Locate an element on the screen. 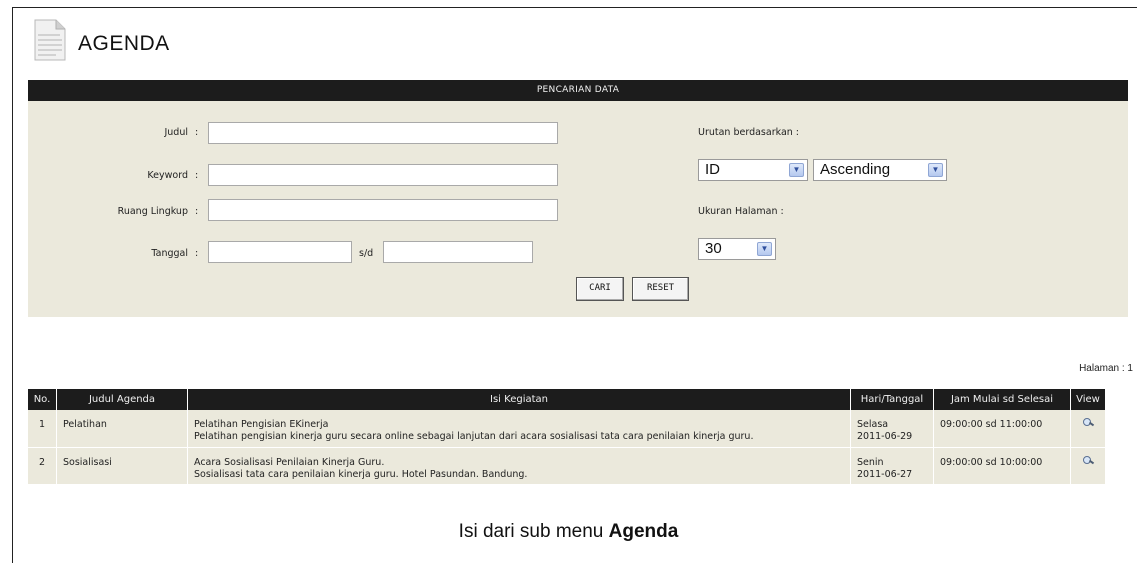  sort-label: Urutan berdasarkan : is located at coordinates (749, 132).